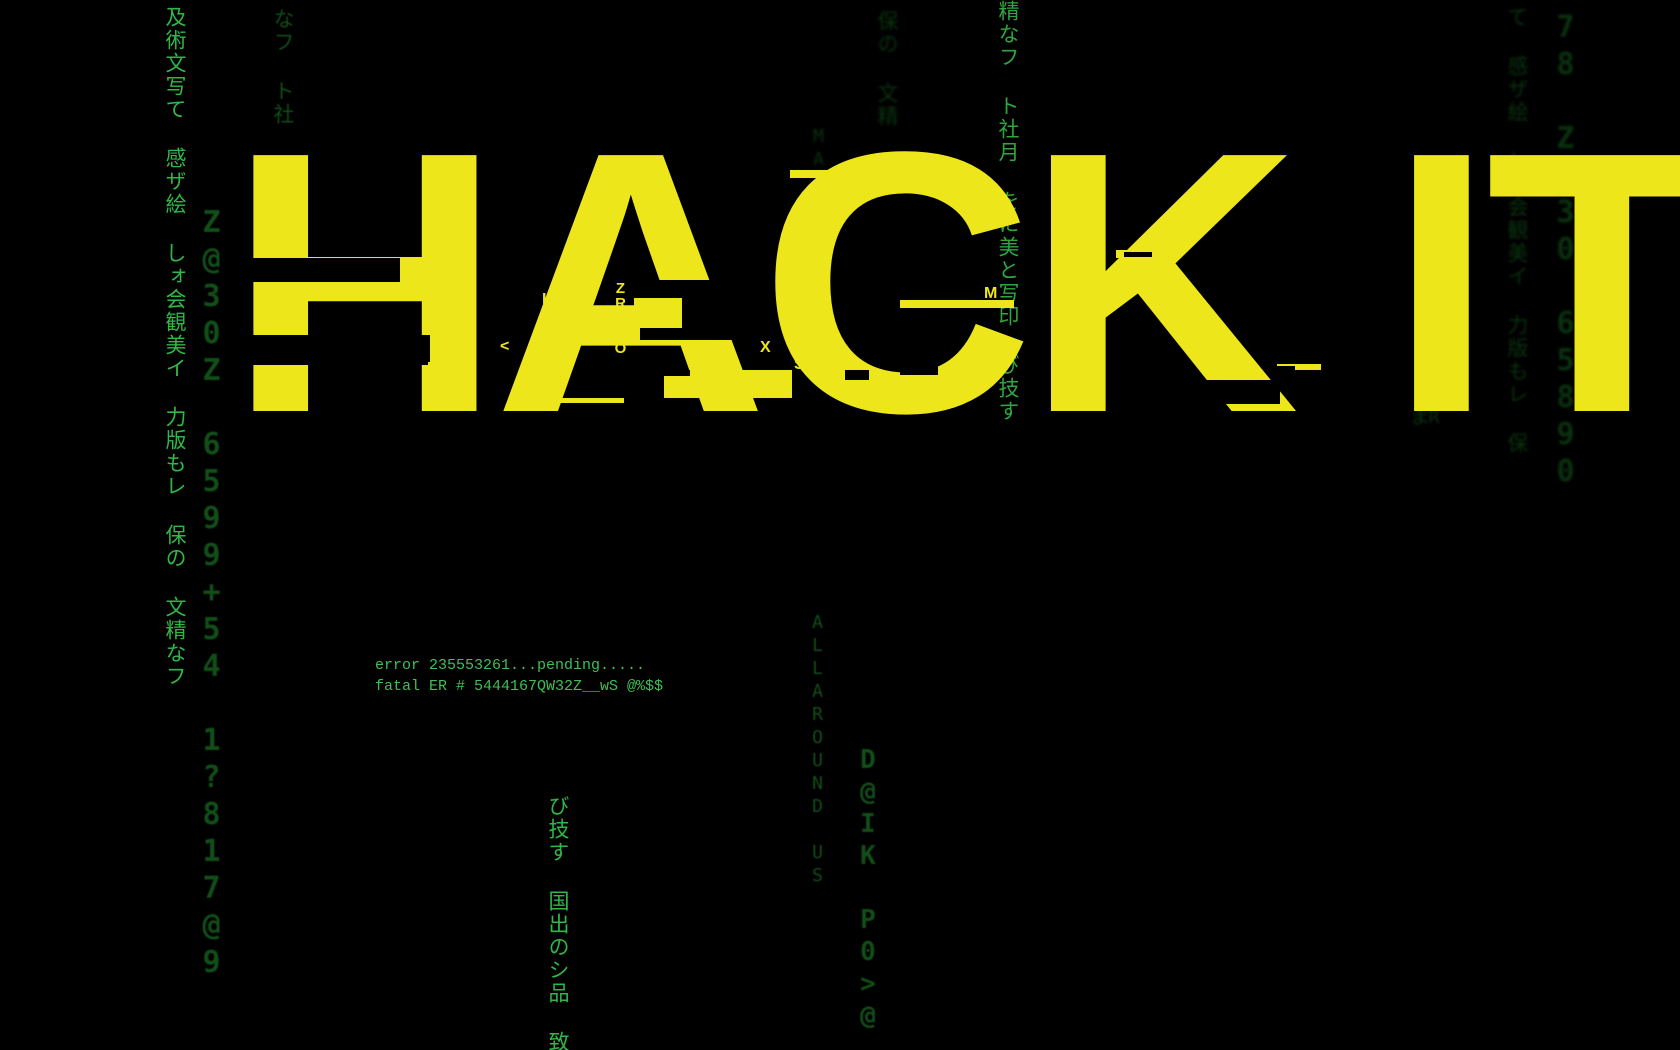  I want to click on matrix-rain-column: D@IK P0>@, so click(868, 889).